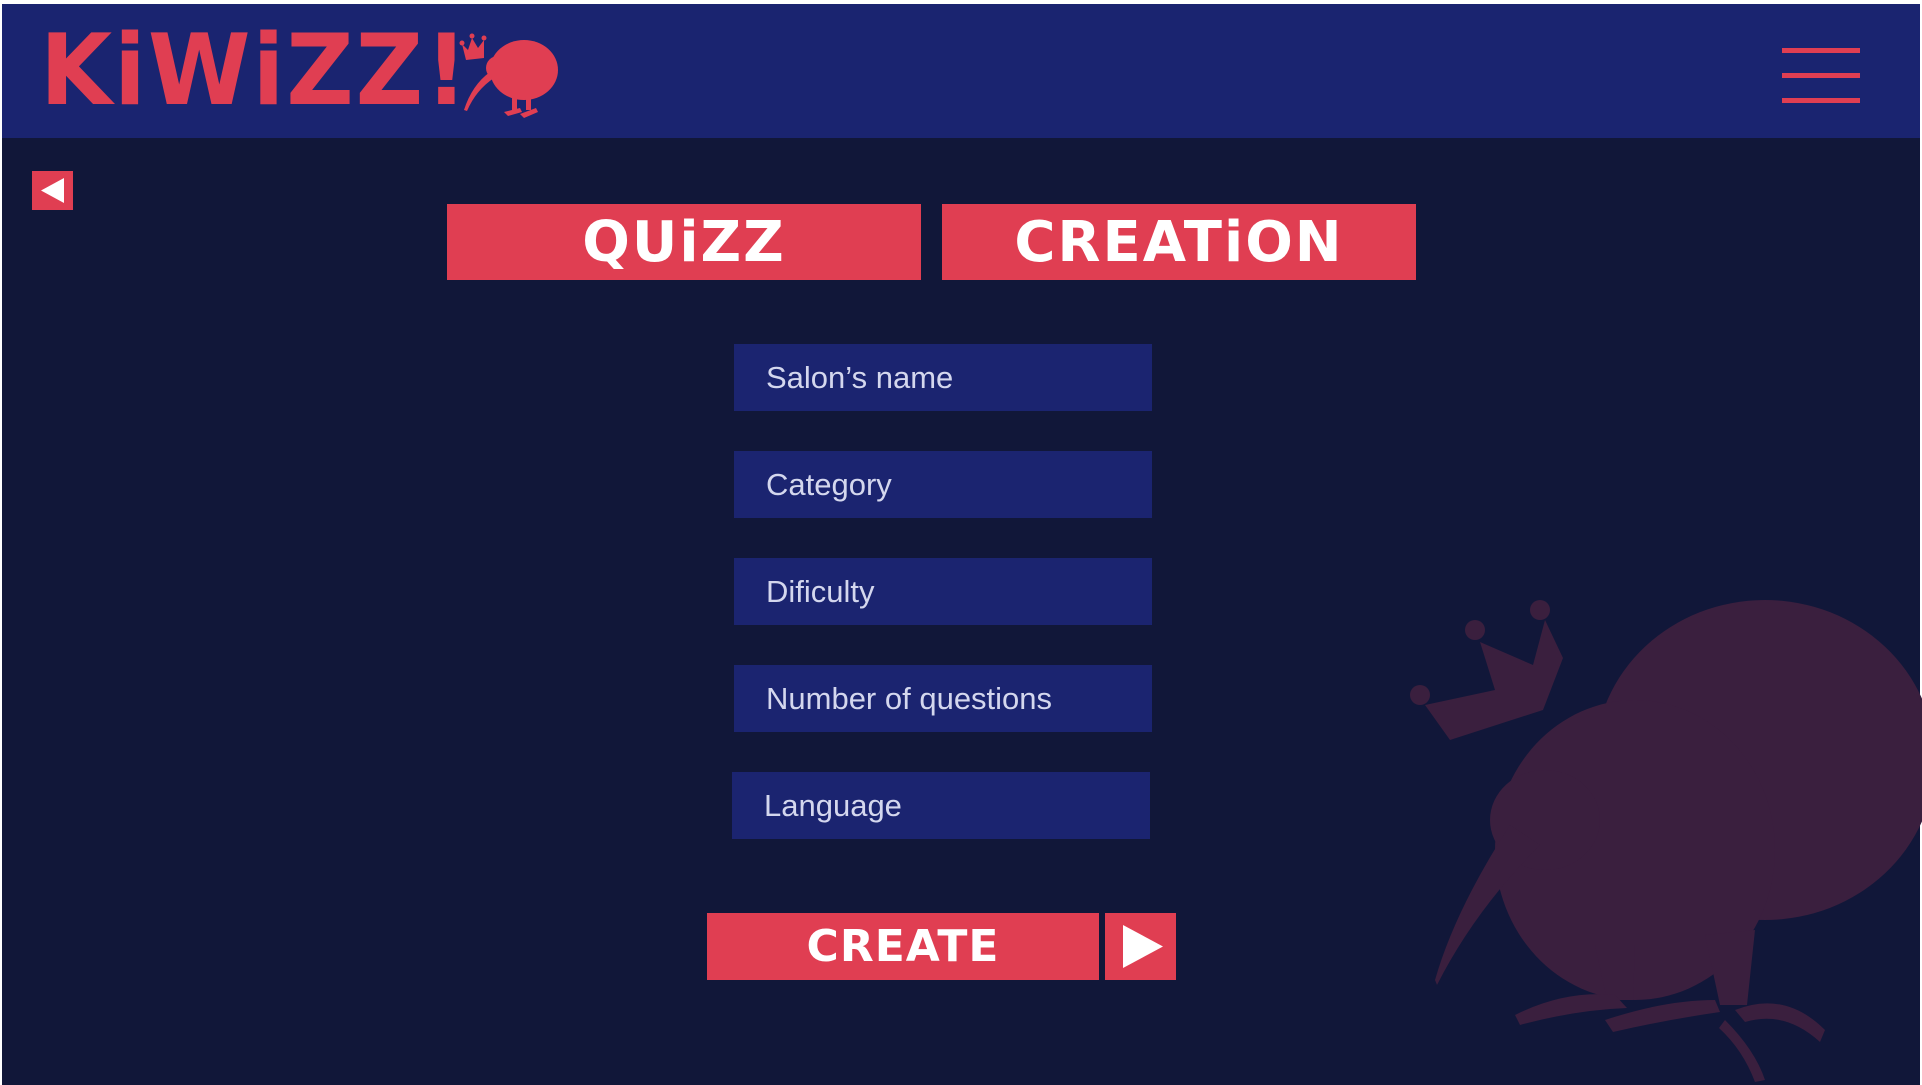 This screenshot has height=1085, width=1922. I want to click on app-logo-text: KiWiZZ!, so click(255, 71).